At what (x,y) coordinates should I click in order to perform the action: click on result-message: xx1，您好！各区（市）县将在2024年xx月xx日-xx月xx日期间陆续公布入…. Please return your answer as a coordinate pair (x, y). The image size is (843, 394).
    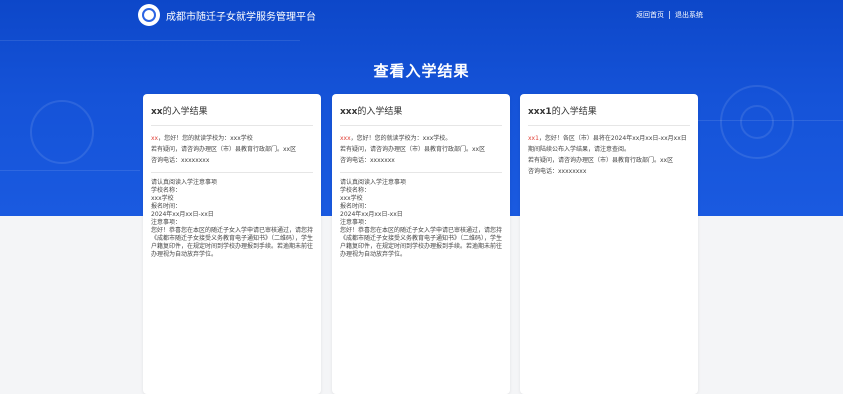
    Looking at the image, I should click on (609, 155).